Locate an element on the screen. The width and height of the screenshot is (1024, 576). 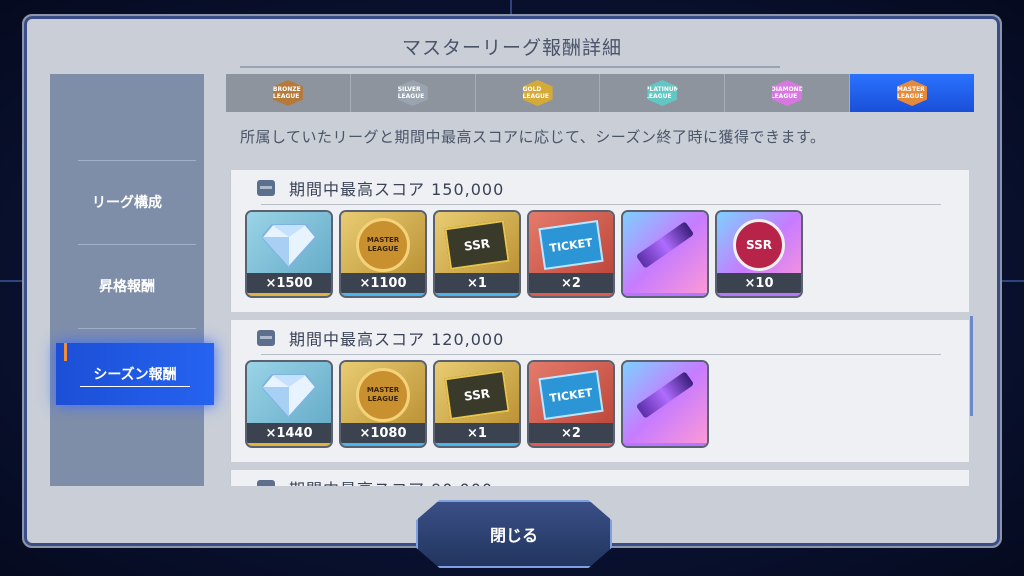
tier-title: 期間中最高スコア 120,000 is located at coordinates (397, 339).